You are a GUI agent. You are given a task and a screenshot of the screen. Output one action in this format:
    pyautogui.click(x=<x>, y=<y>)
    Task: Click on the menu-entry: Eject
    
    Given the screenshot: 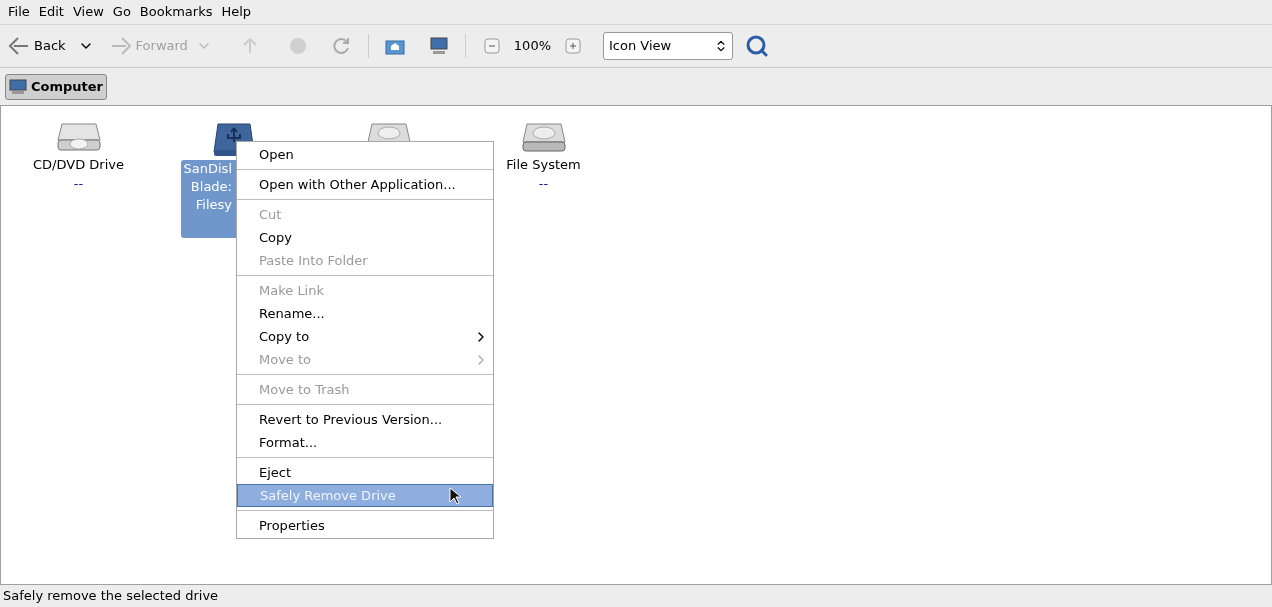 What is the action you would take?
    pyautogui.click(x=365, y=472)
    